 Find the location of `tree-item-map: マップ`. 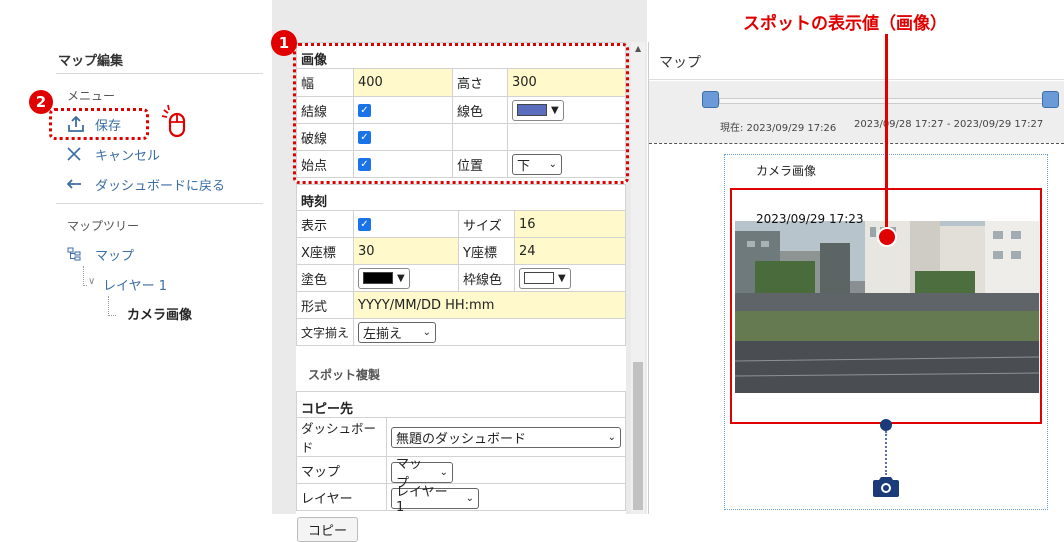

tree-item-map: マップ is located at coordinates (100, 254).